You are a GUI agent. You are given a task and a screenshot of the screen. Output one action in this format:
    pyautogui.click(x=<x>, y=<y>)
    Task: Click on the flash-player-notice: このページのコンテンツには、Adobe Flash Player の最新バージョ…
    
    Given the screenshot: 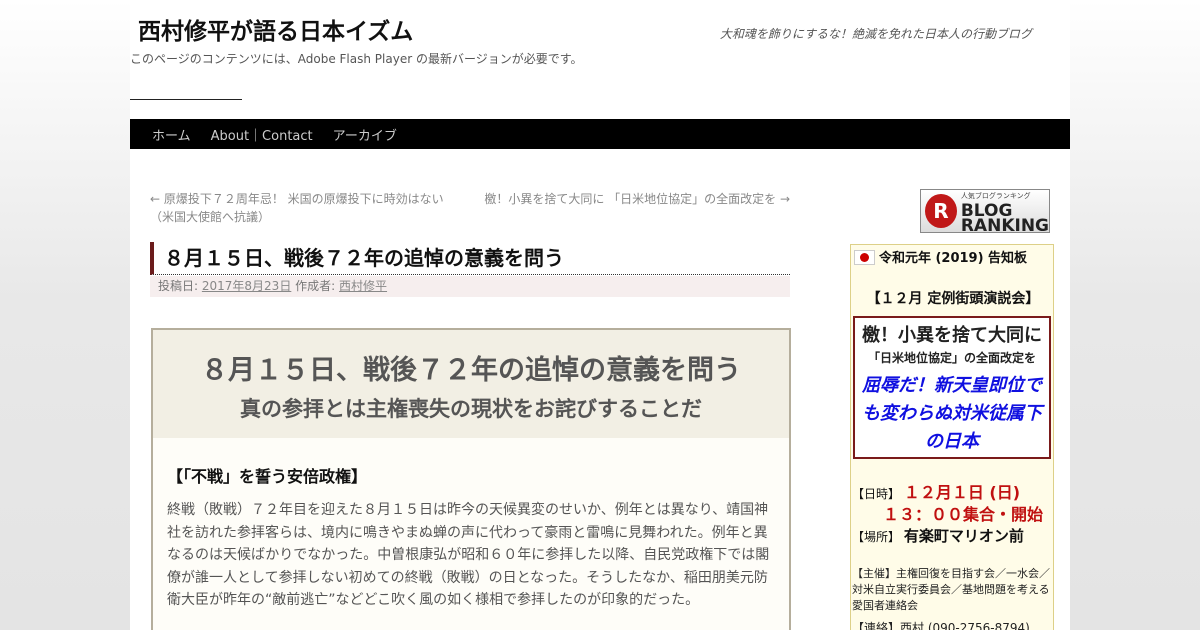 What is the action you would take?
    pyautogui.click(x=356, y=59)
    